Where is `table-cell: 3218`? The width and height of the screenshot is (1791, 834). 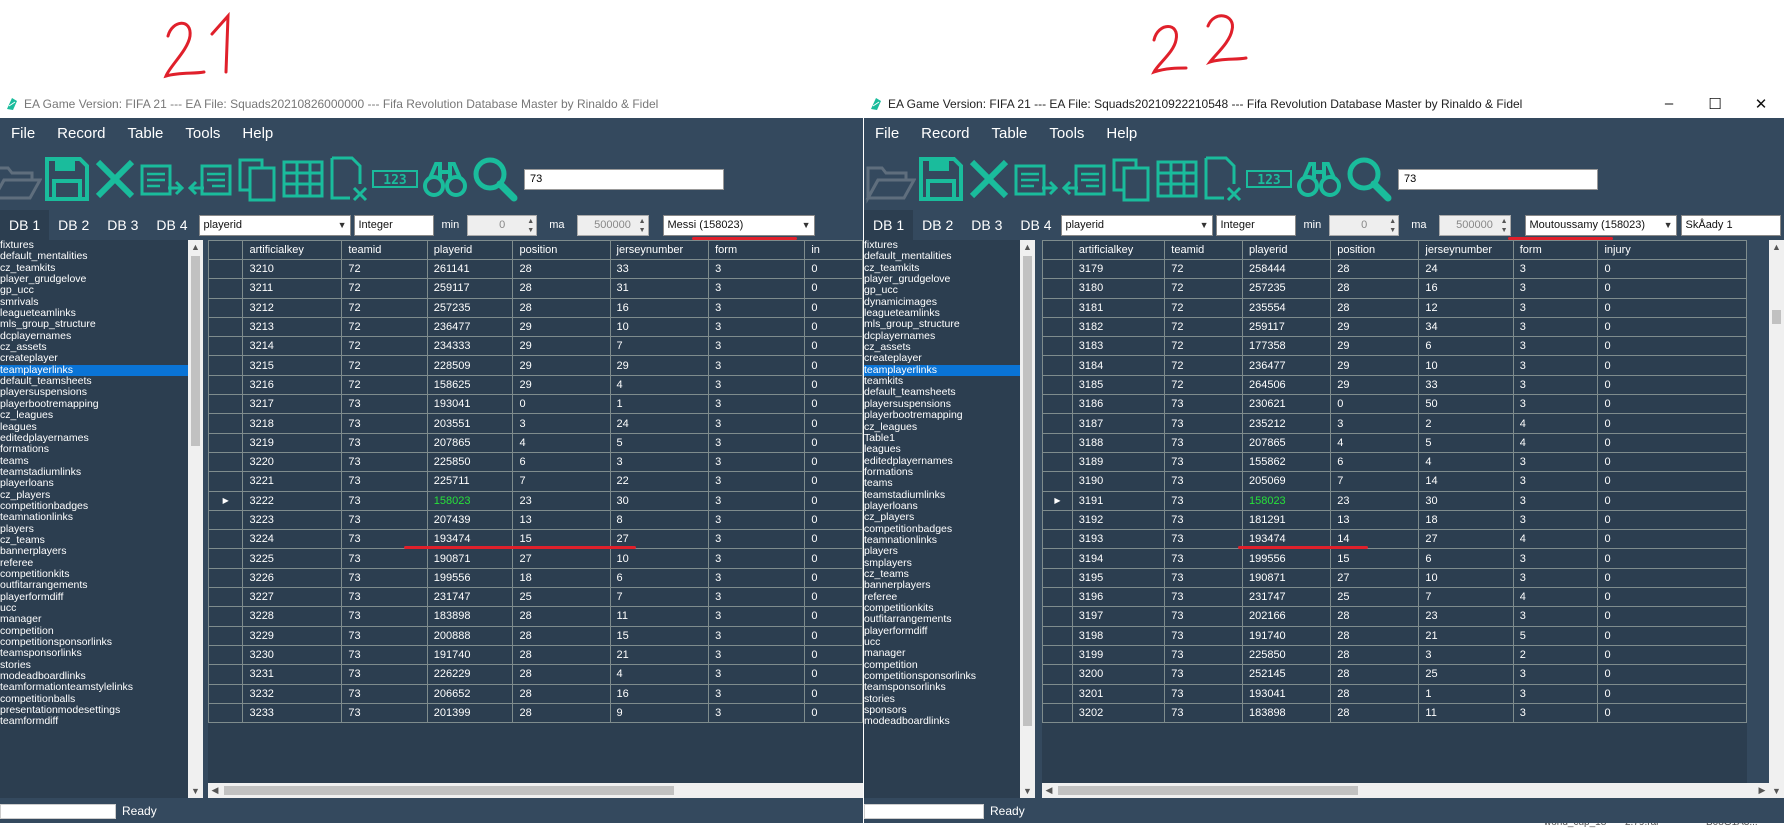
table-cell: 3218 is located at coordinates (292, 423).